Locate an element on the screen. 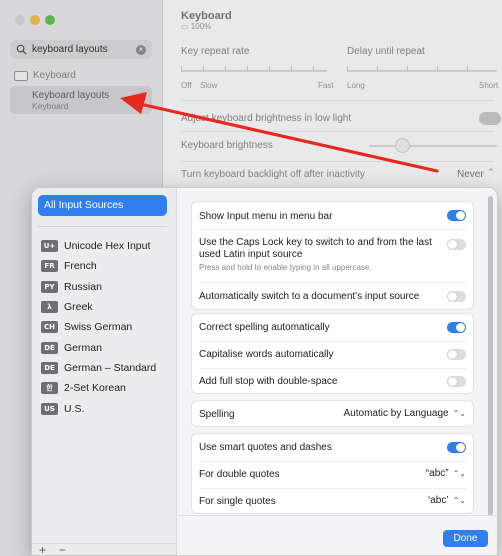 The width and height of the screenshot is (502, 556). correct-spelling-row: Correct spelling automatically is located at coordinates (332, 327).